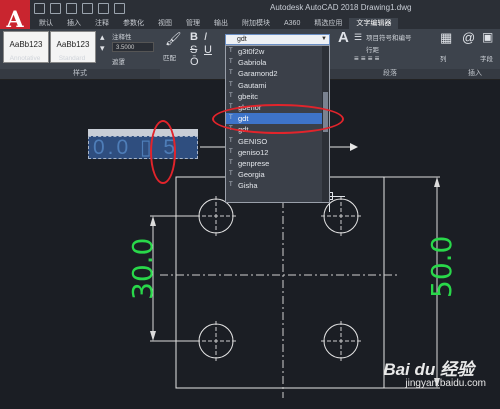  I want to click on match-format-icon: 🖌, so click(173, 38).